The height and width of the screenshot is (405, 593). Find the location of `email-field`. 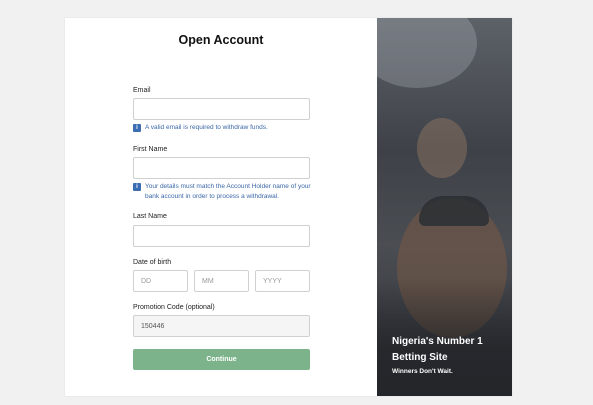

email-field is located at coordinates (221, 109).